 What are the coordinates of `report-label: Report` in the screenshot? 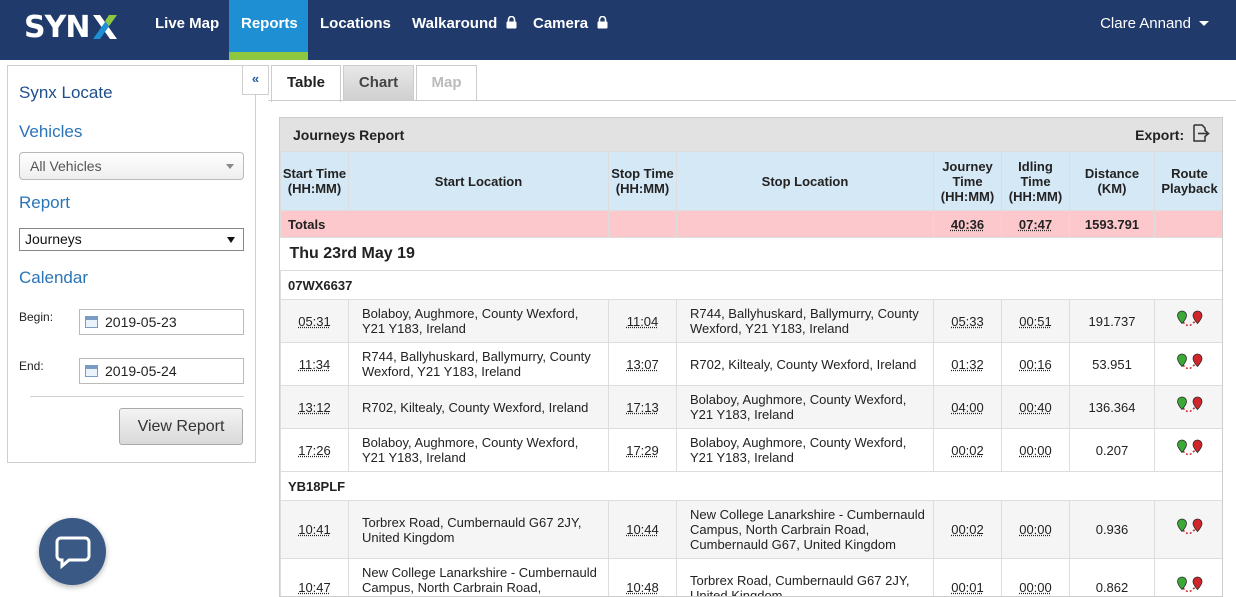 It's located at (45, 202).